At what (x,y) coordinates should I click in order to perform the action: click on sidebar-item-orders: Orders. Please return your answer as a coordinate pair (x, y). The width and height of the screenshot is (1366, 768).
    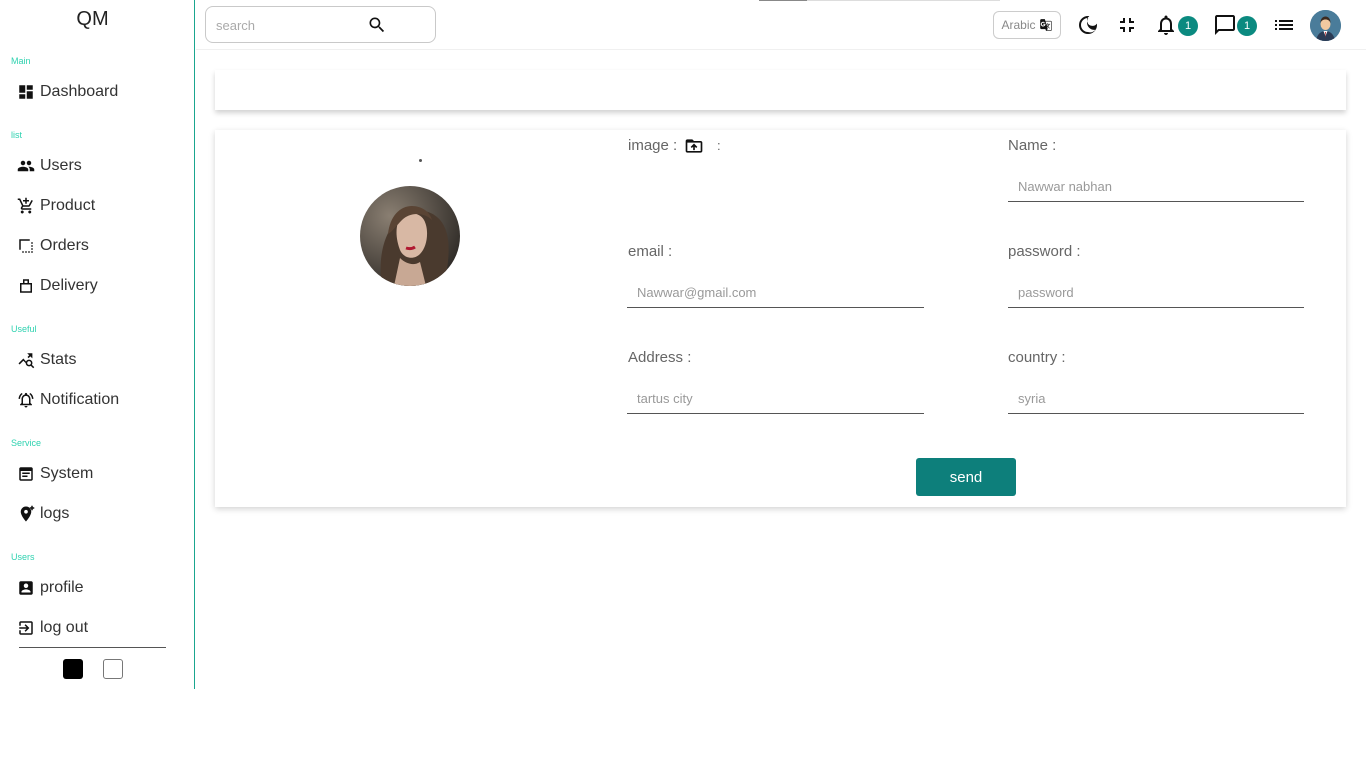
    Looking at the image, I should click on (53, 246).